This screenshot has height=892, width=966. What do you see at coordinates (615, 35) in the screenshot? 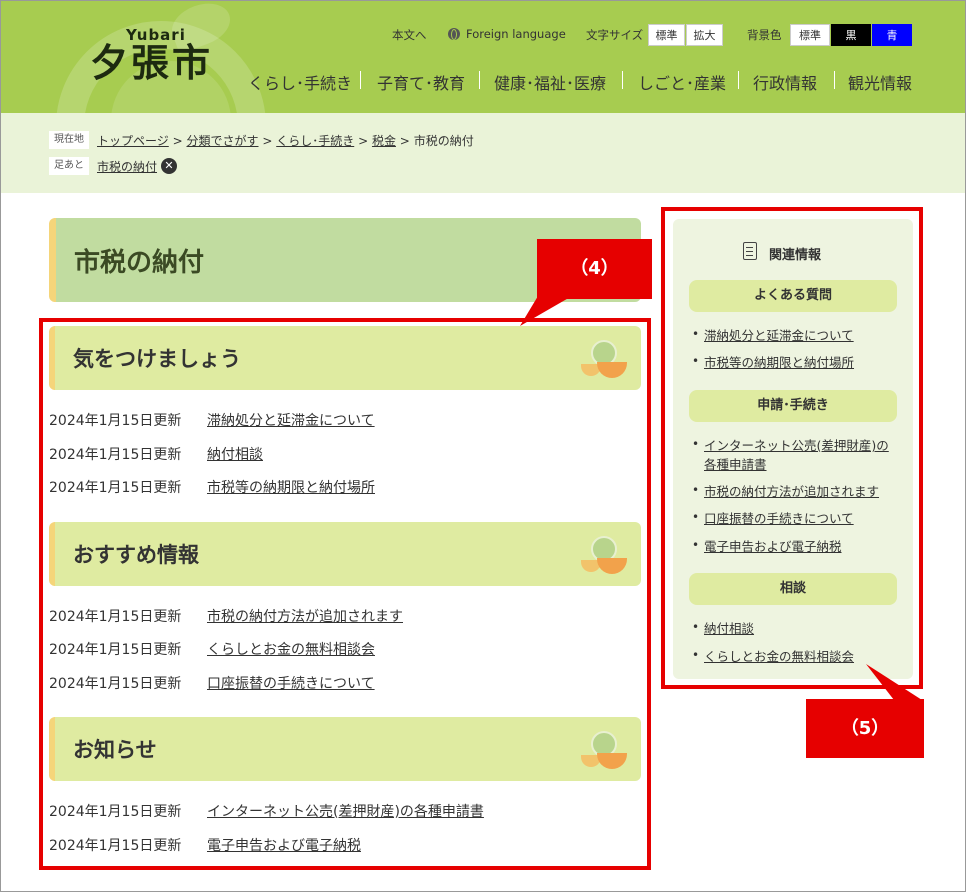
I see `font-size-label: 文字サイズ` at bounding box center [615, 35].